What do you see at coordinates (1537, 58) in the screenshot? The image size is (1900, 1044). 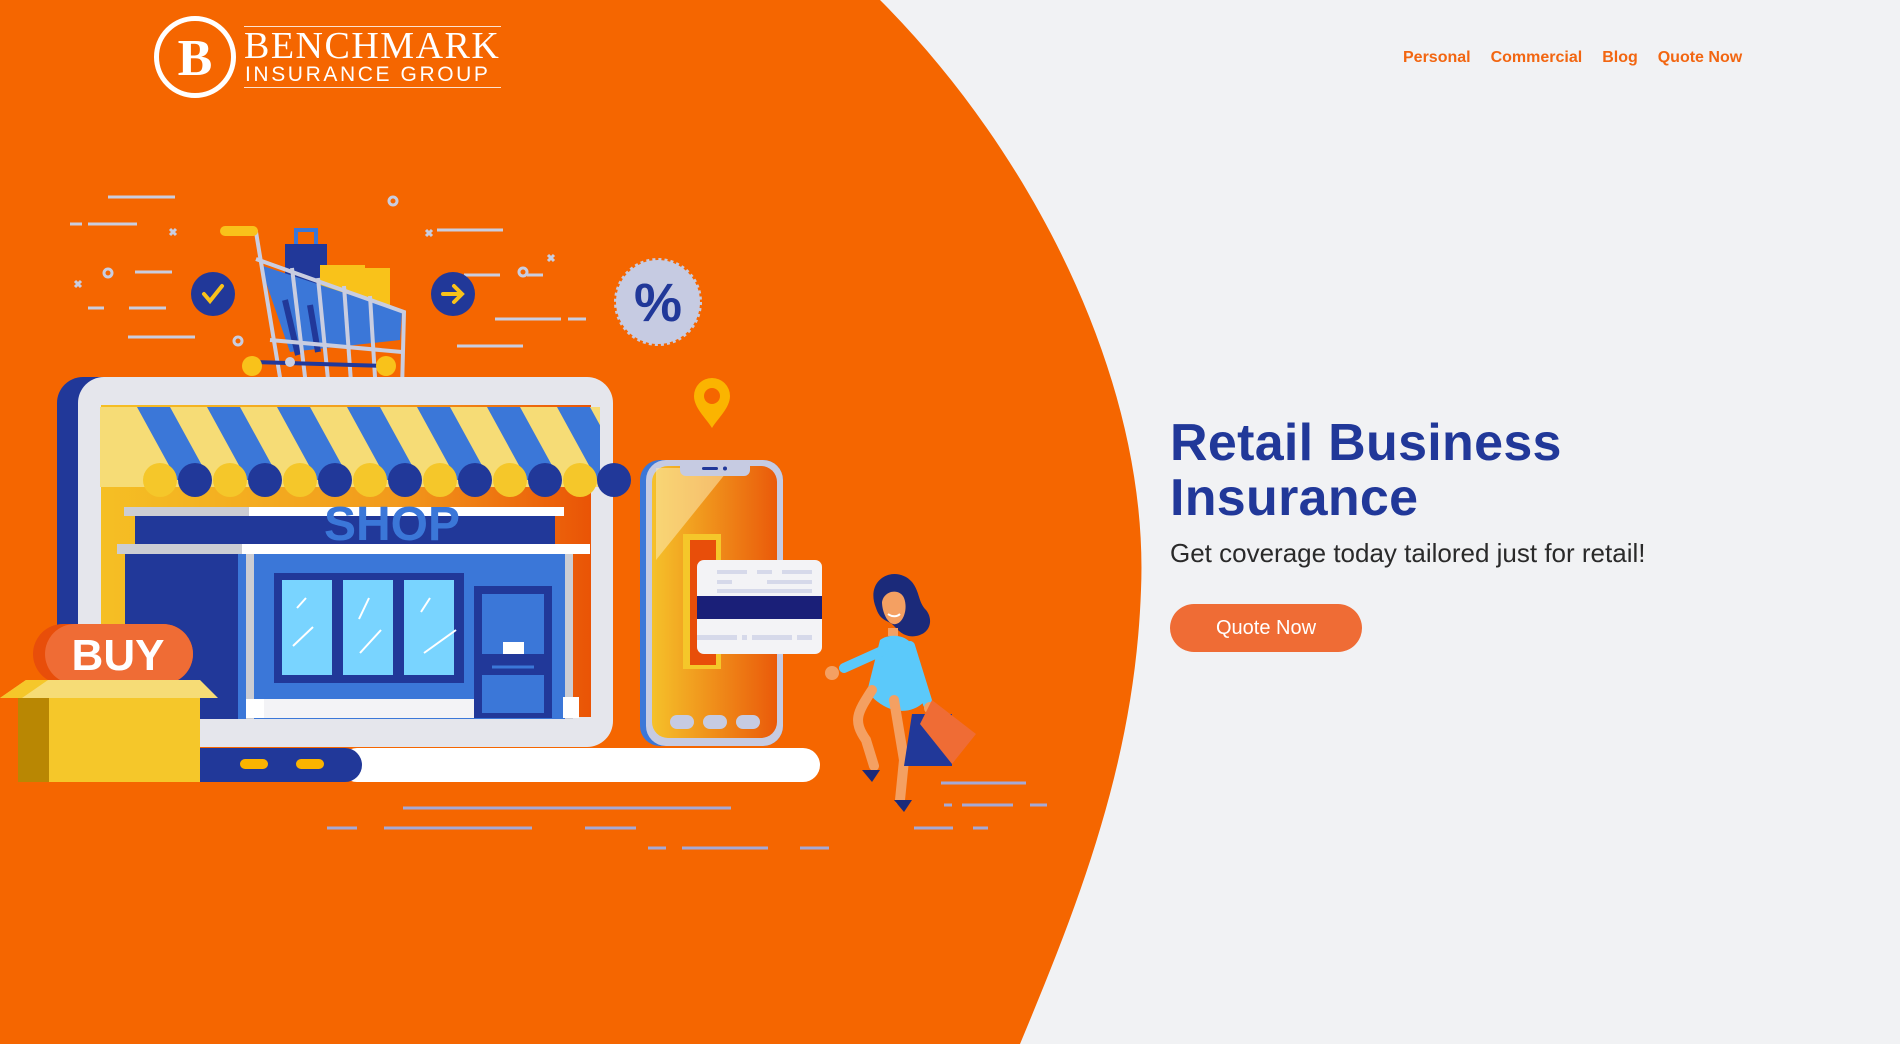 I see `nav-commercial: Commercial` at bounding box center [1537, 58].